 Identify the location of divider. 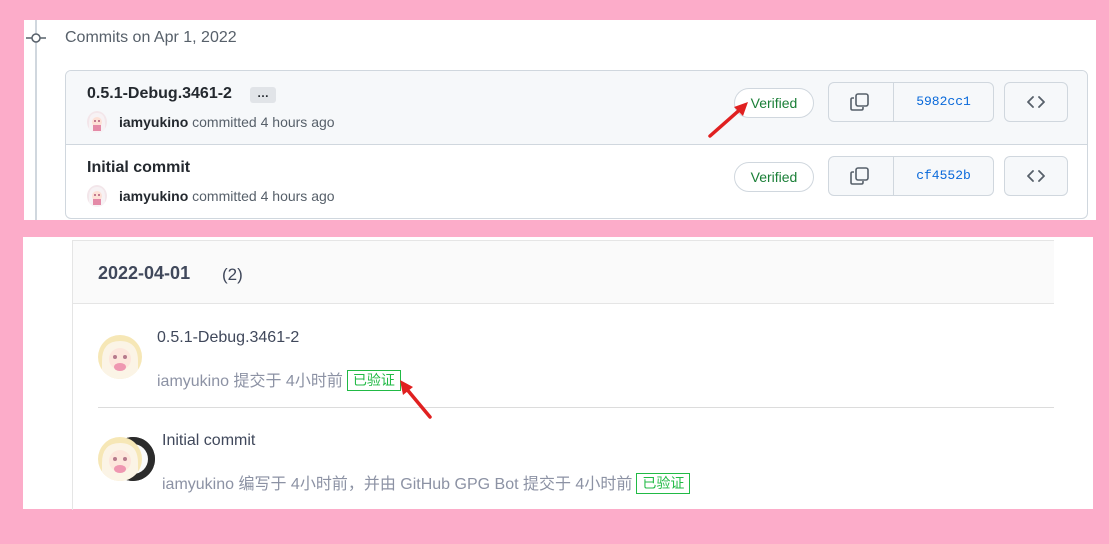
(576, 407).